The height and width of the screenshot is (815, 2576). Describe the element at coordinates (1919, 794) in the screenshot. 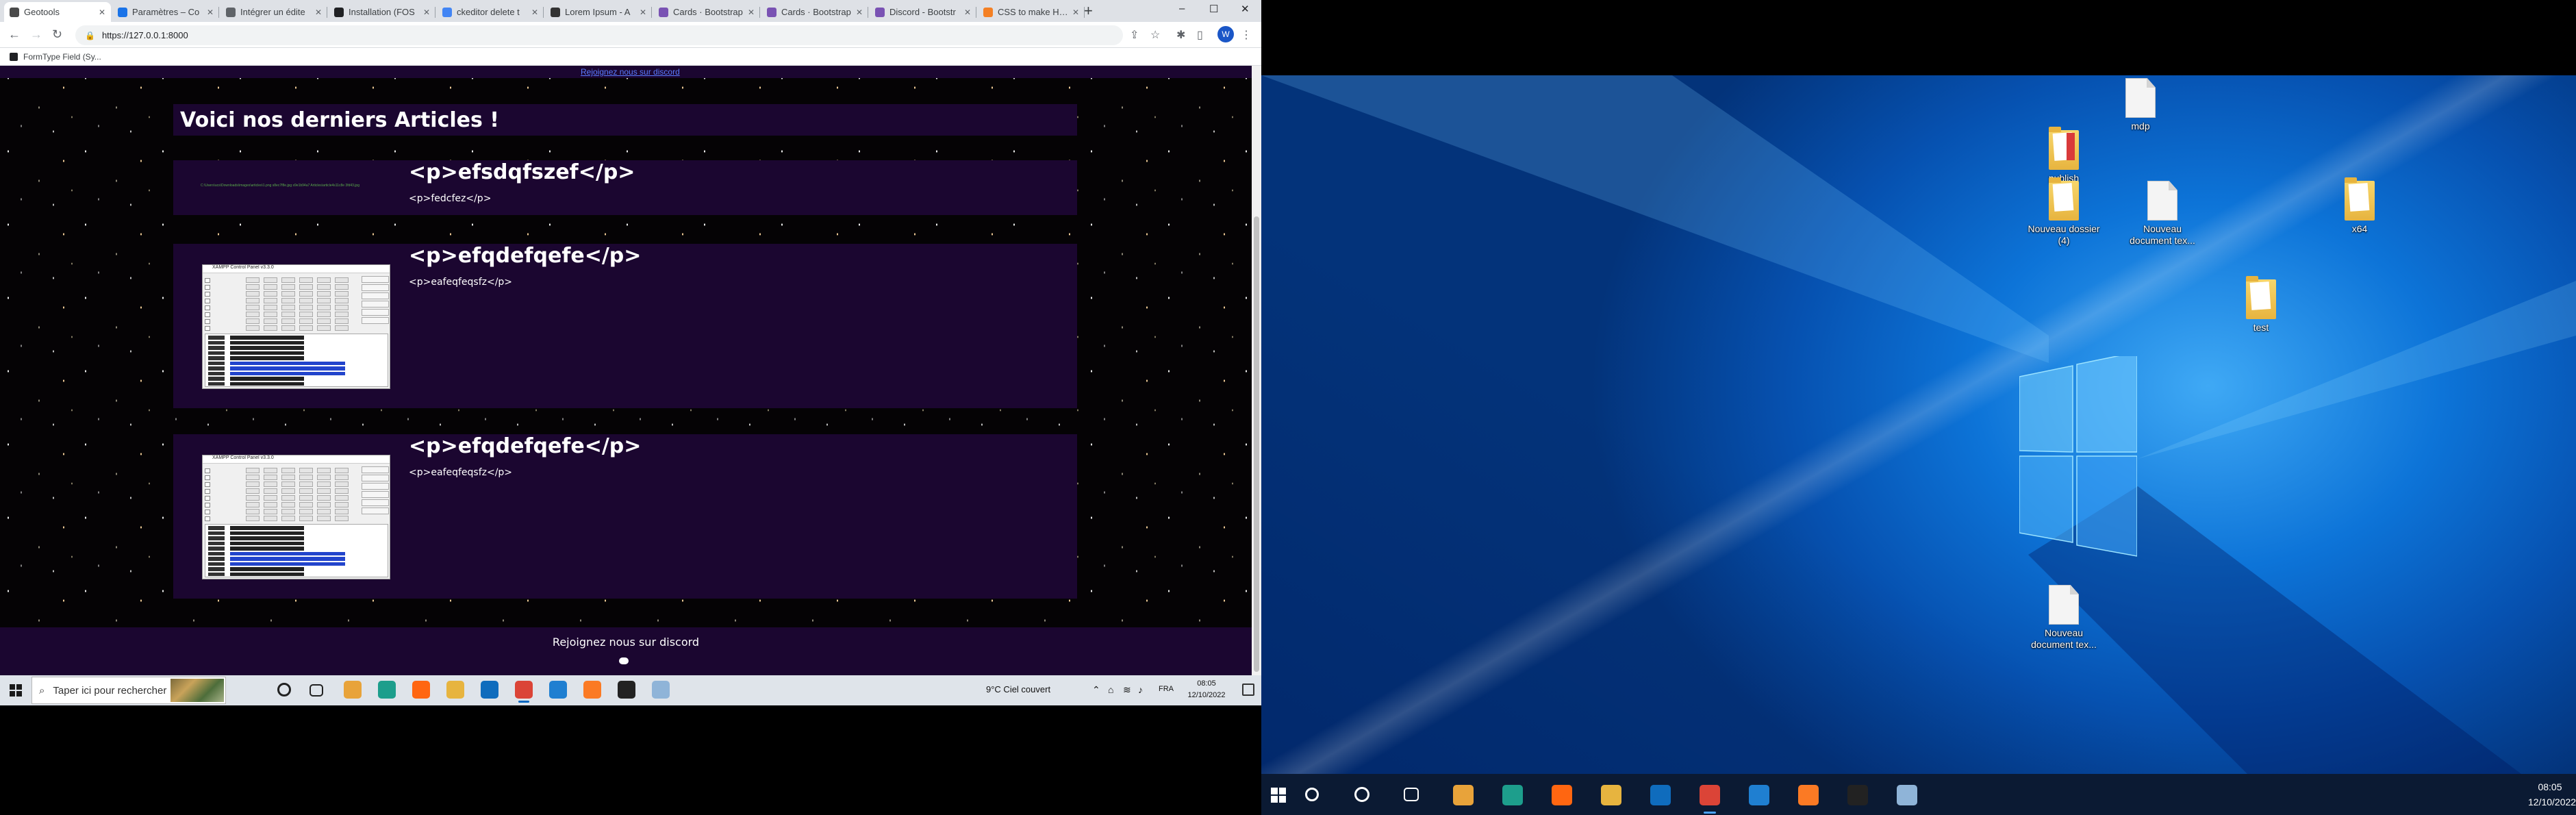

I see `taskbar-right: 08:05 12/10/2022` at that location.